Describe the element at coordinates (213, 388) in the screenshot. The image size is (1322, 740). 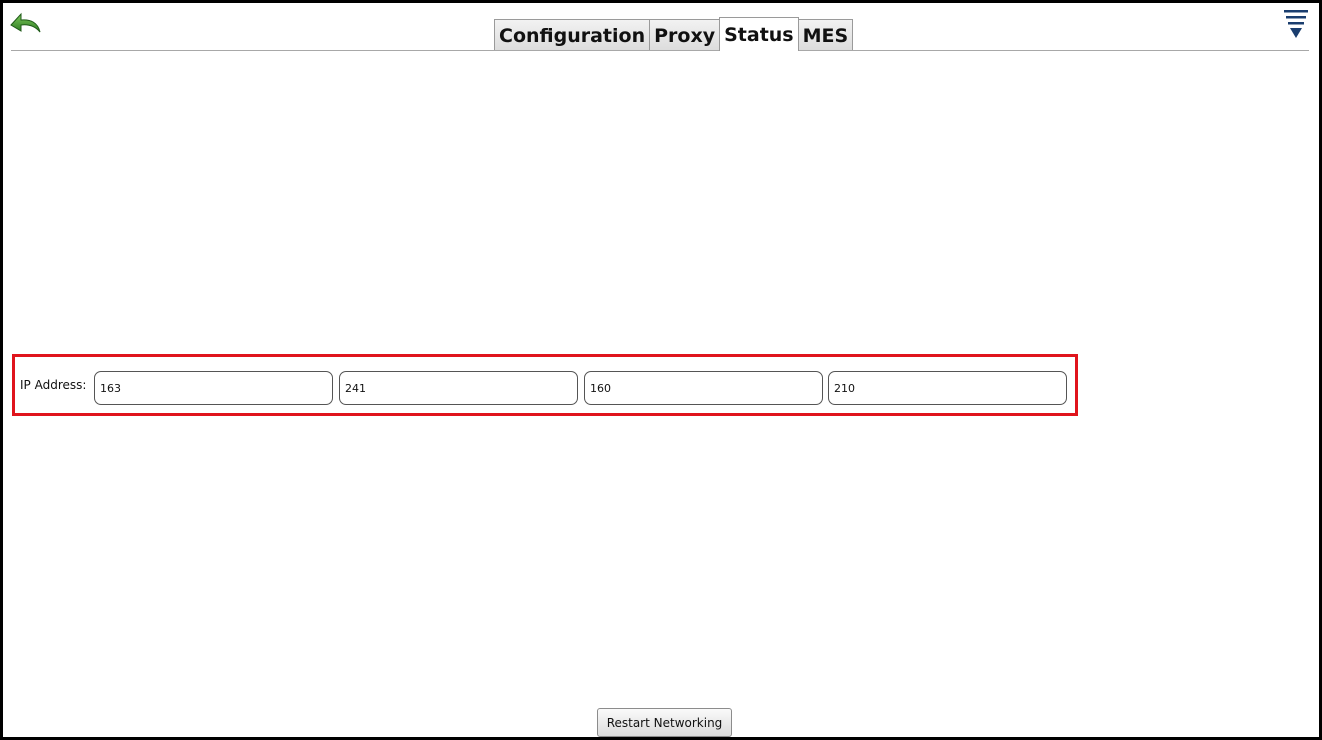
I see `ip-octet-1-field` at that location.